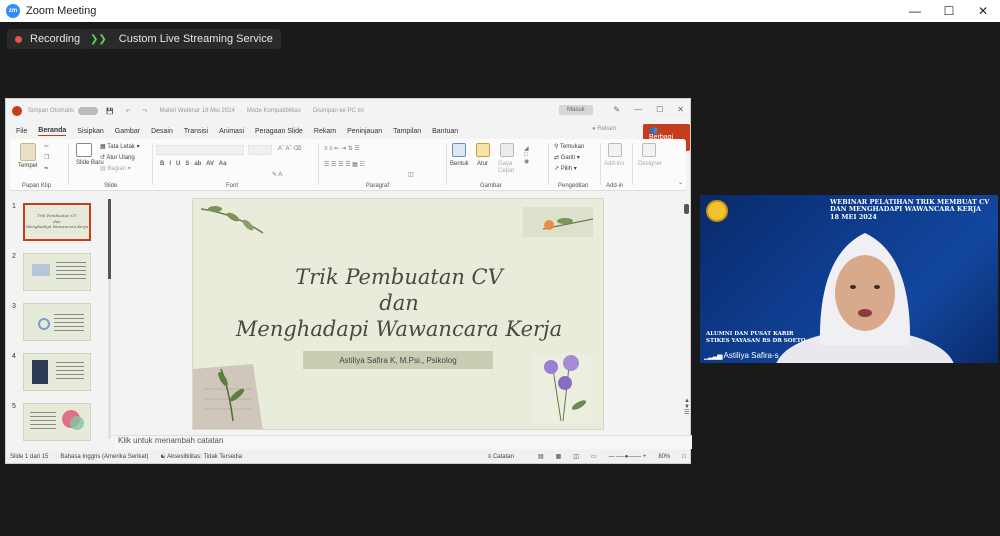  What do you see at coordinates (680, 182) in the screenshot?
I see `collapse-ribbon-icon: ⌄` at bounding box center [680, 182].